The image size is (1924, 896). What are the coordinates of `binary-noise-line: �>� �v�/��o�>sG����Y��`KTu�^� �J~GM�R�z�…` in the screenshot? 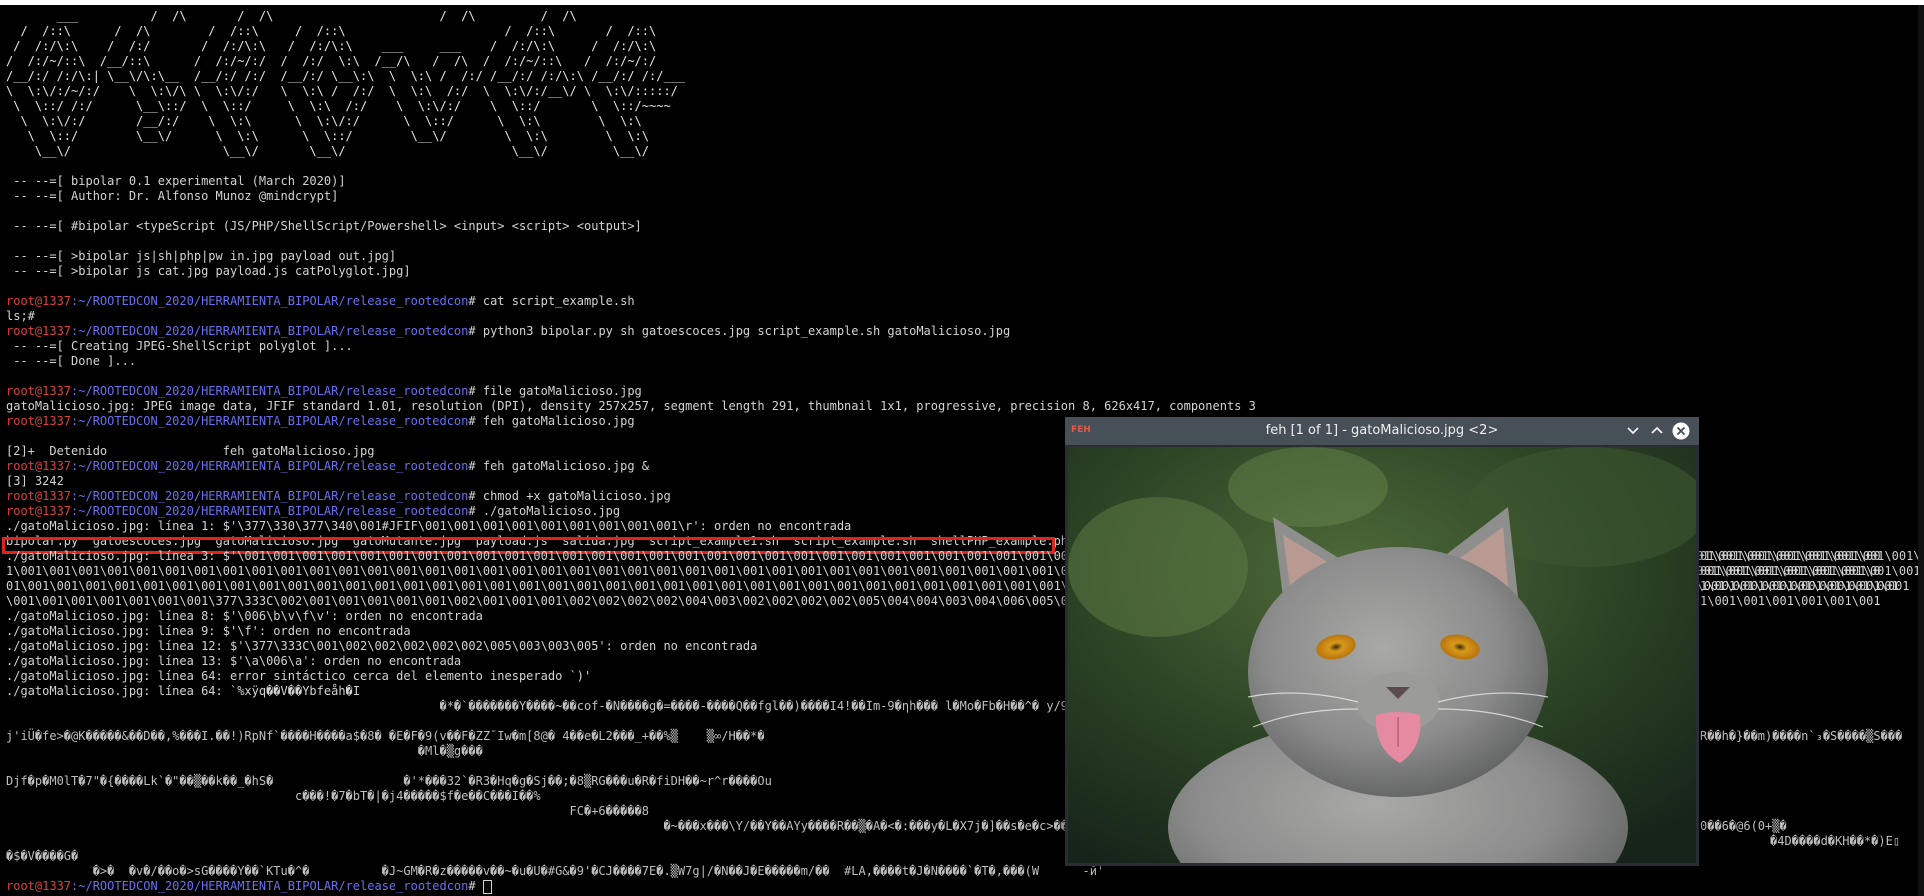 It's located at (555, 871).